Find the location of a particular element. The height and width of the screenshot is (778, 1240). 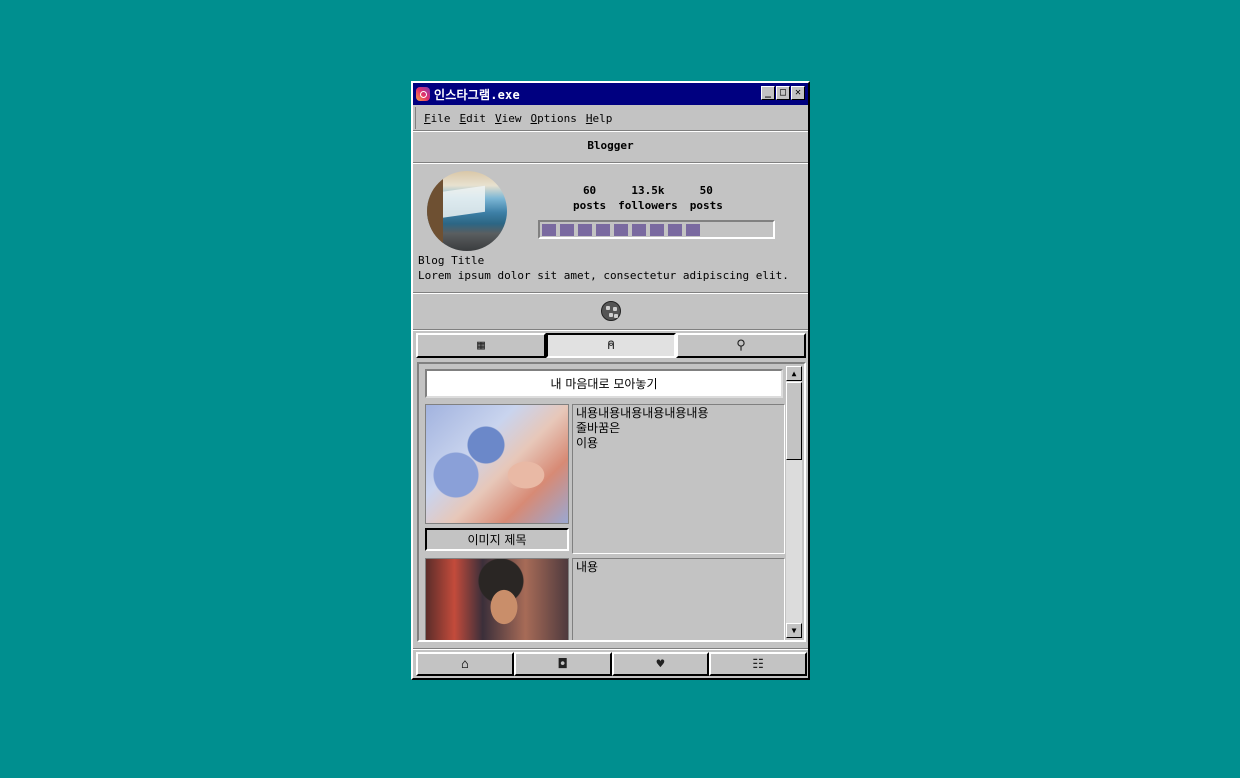

image-caption: 이미지 제목 is located at coordinates (497, 539).